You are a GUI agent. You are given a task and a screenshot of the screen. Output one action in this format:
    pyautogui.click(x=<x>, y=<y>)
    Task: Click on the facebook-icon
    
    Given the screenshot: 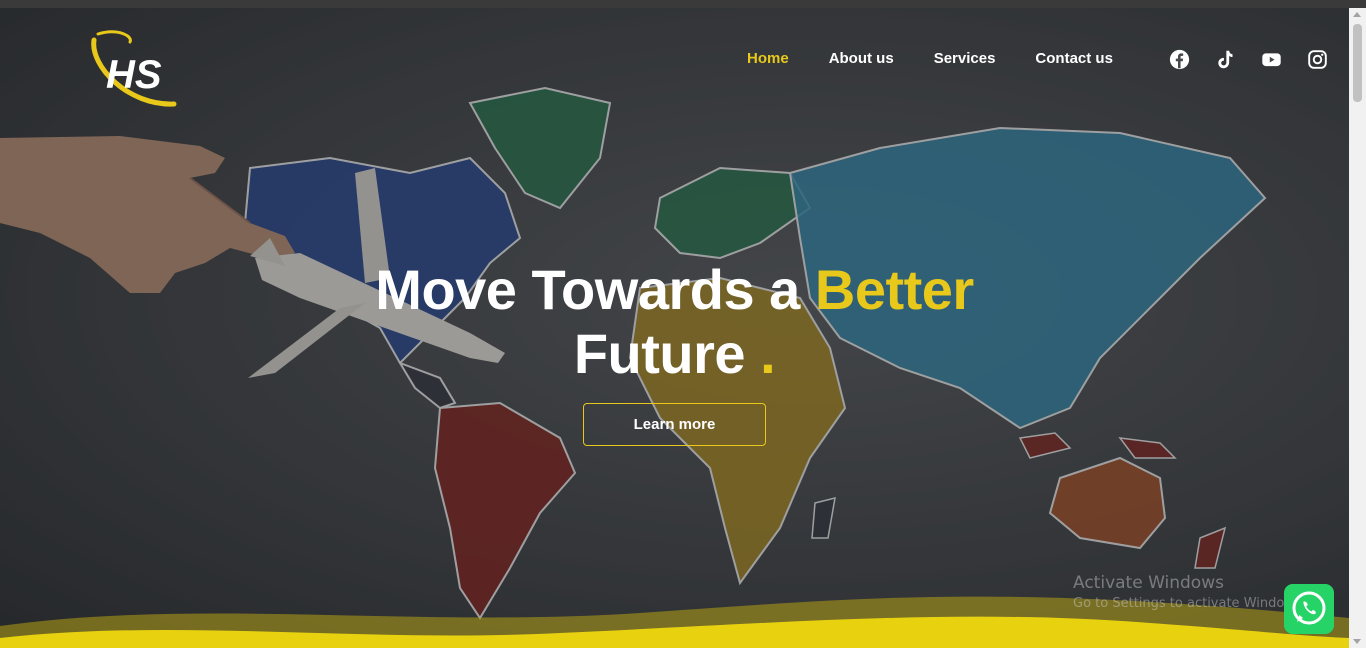 What is the action you would take?
    pyautogui.click(x=1179, y=59)
    